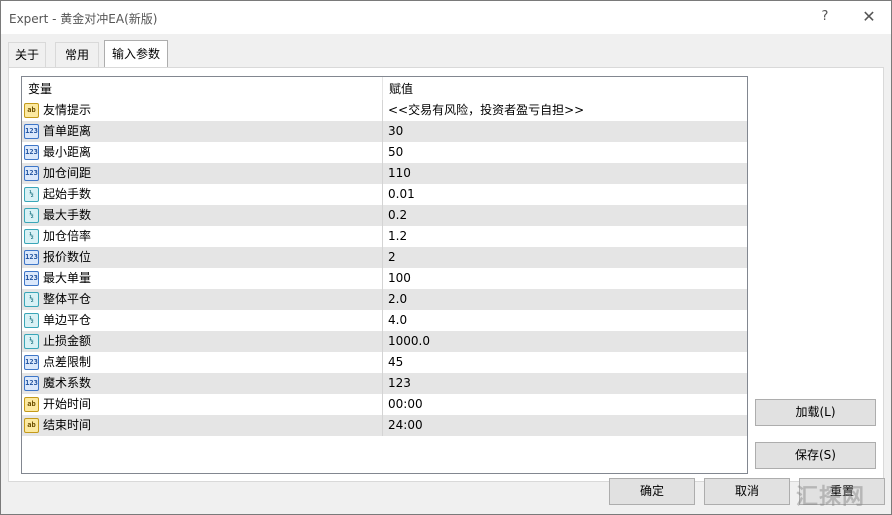  I want to click on variable-cell: ½ 止损金额, so click(202, 341).